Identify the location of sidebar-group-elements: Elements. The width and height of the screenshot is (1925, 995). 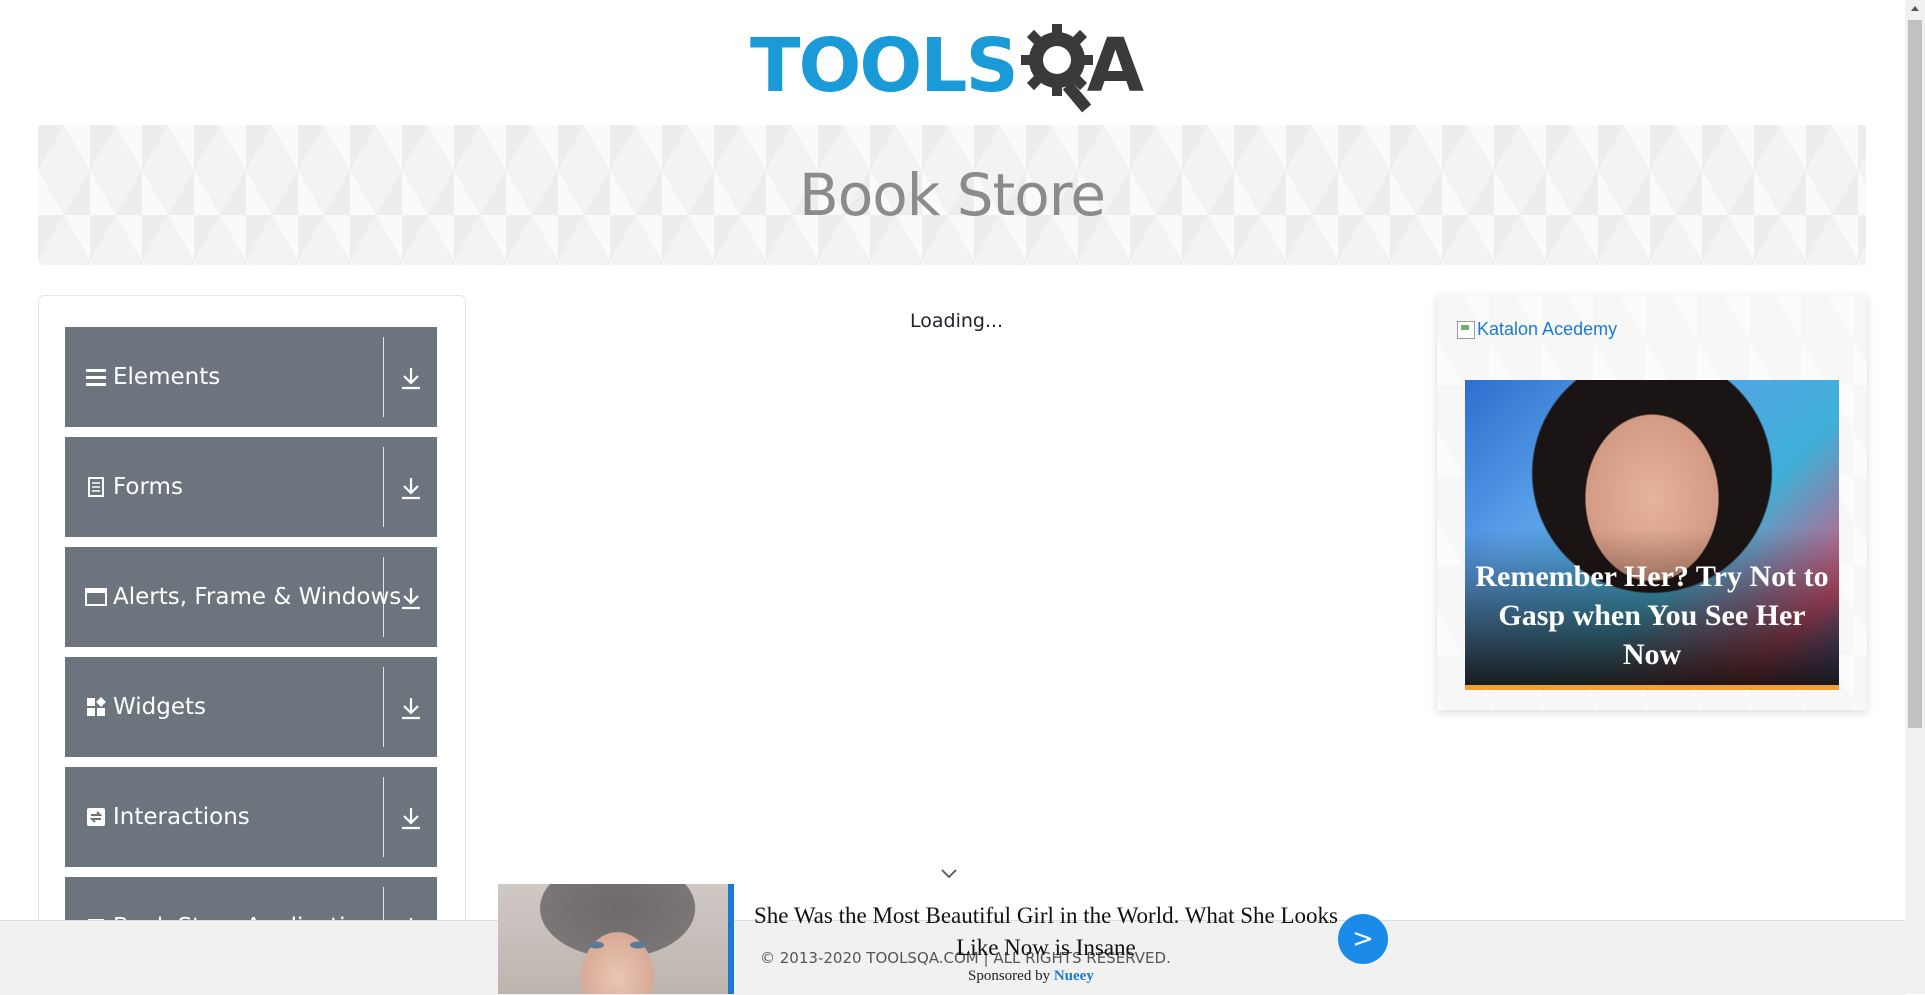
(251, 377).